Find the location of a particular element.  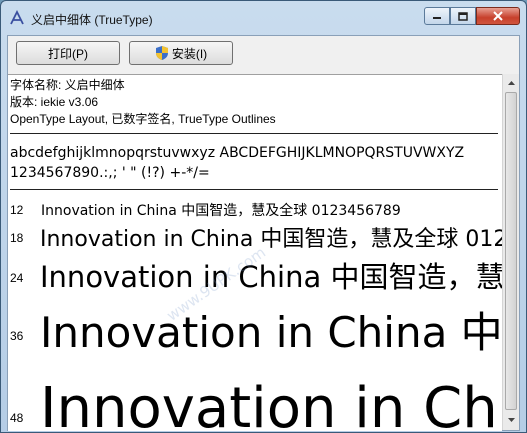

arrow-down-icon is located at coordinates (511, 420).